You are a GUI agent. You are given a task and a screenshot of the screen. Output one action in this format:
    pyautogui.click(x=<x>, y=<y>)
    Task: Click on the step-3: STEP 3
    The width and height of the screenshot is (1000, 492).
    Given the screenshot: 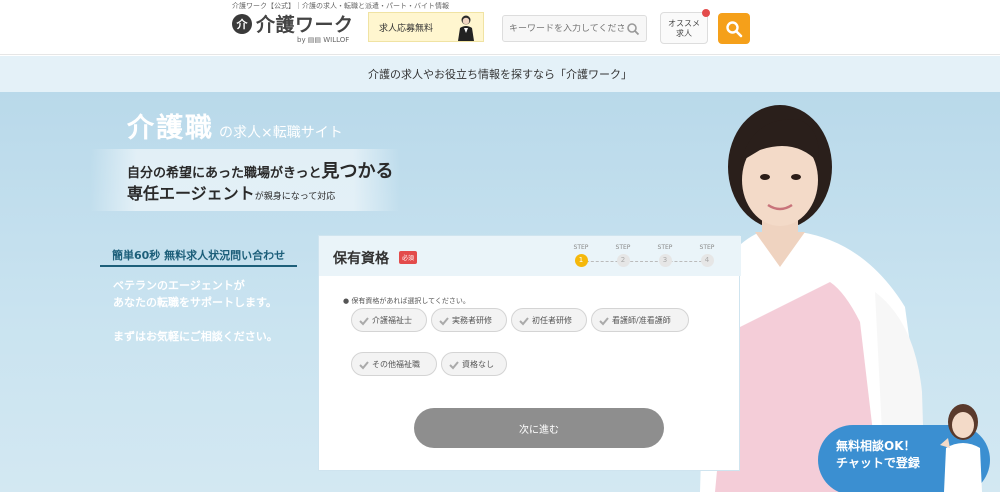 What is the action you would take?
    pyautogui.click(x=665, y=255)
    